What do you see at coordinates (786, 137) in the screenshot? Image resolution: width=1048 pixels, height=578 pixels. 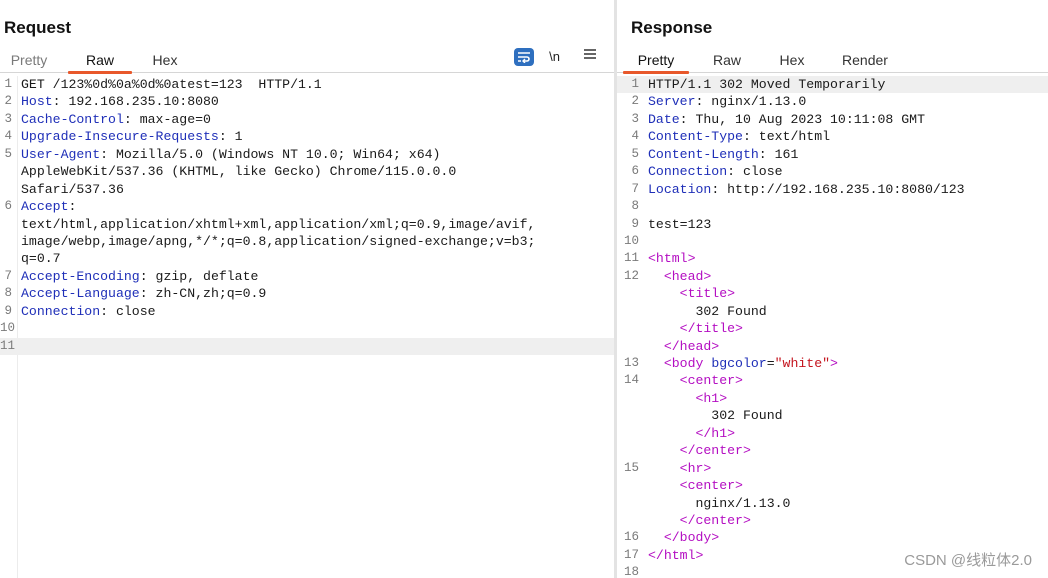 I see `code-token: : text/html` at bounding box center [786, 137].